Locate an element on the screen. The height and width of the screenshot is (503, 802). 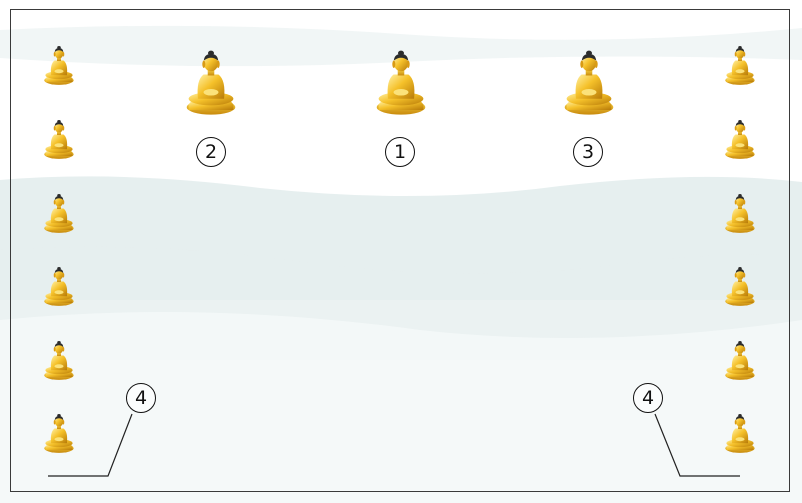
leader-lines is located at coordinates (394, 445).